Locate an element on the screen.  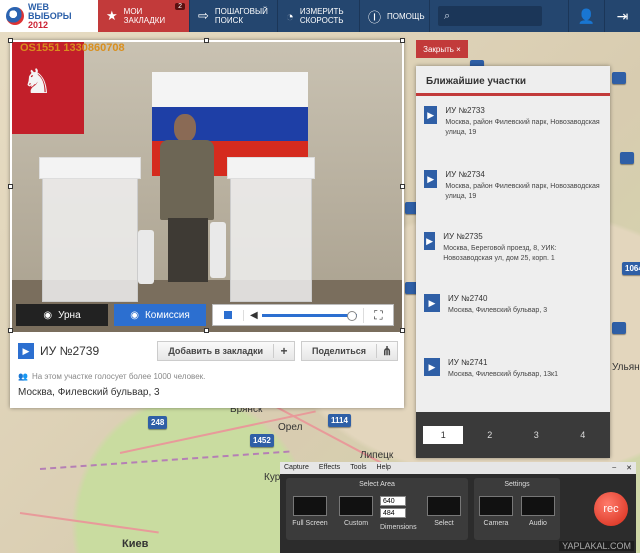
map-marker: 1452 is located at coordinates (262, 440).